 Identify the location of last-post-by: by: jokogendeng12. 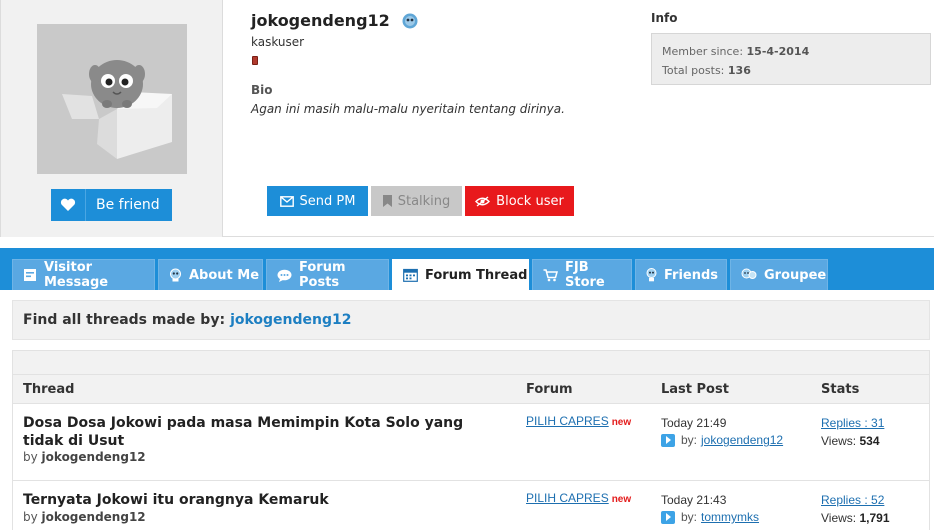
(722, 440).